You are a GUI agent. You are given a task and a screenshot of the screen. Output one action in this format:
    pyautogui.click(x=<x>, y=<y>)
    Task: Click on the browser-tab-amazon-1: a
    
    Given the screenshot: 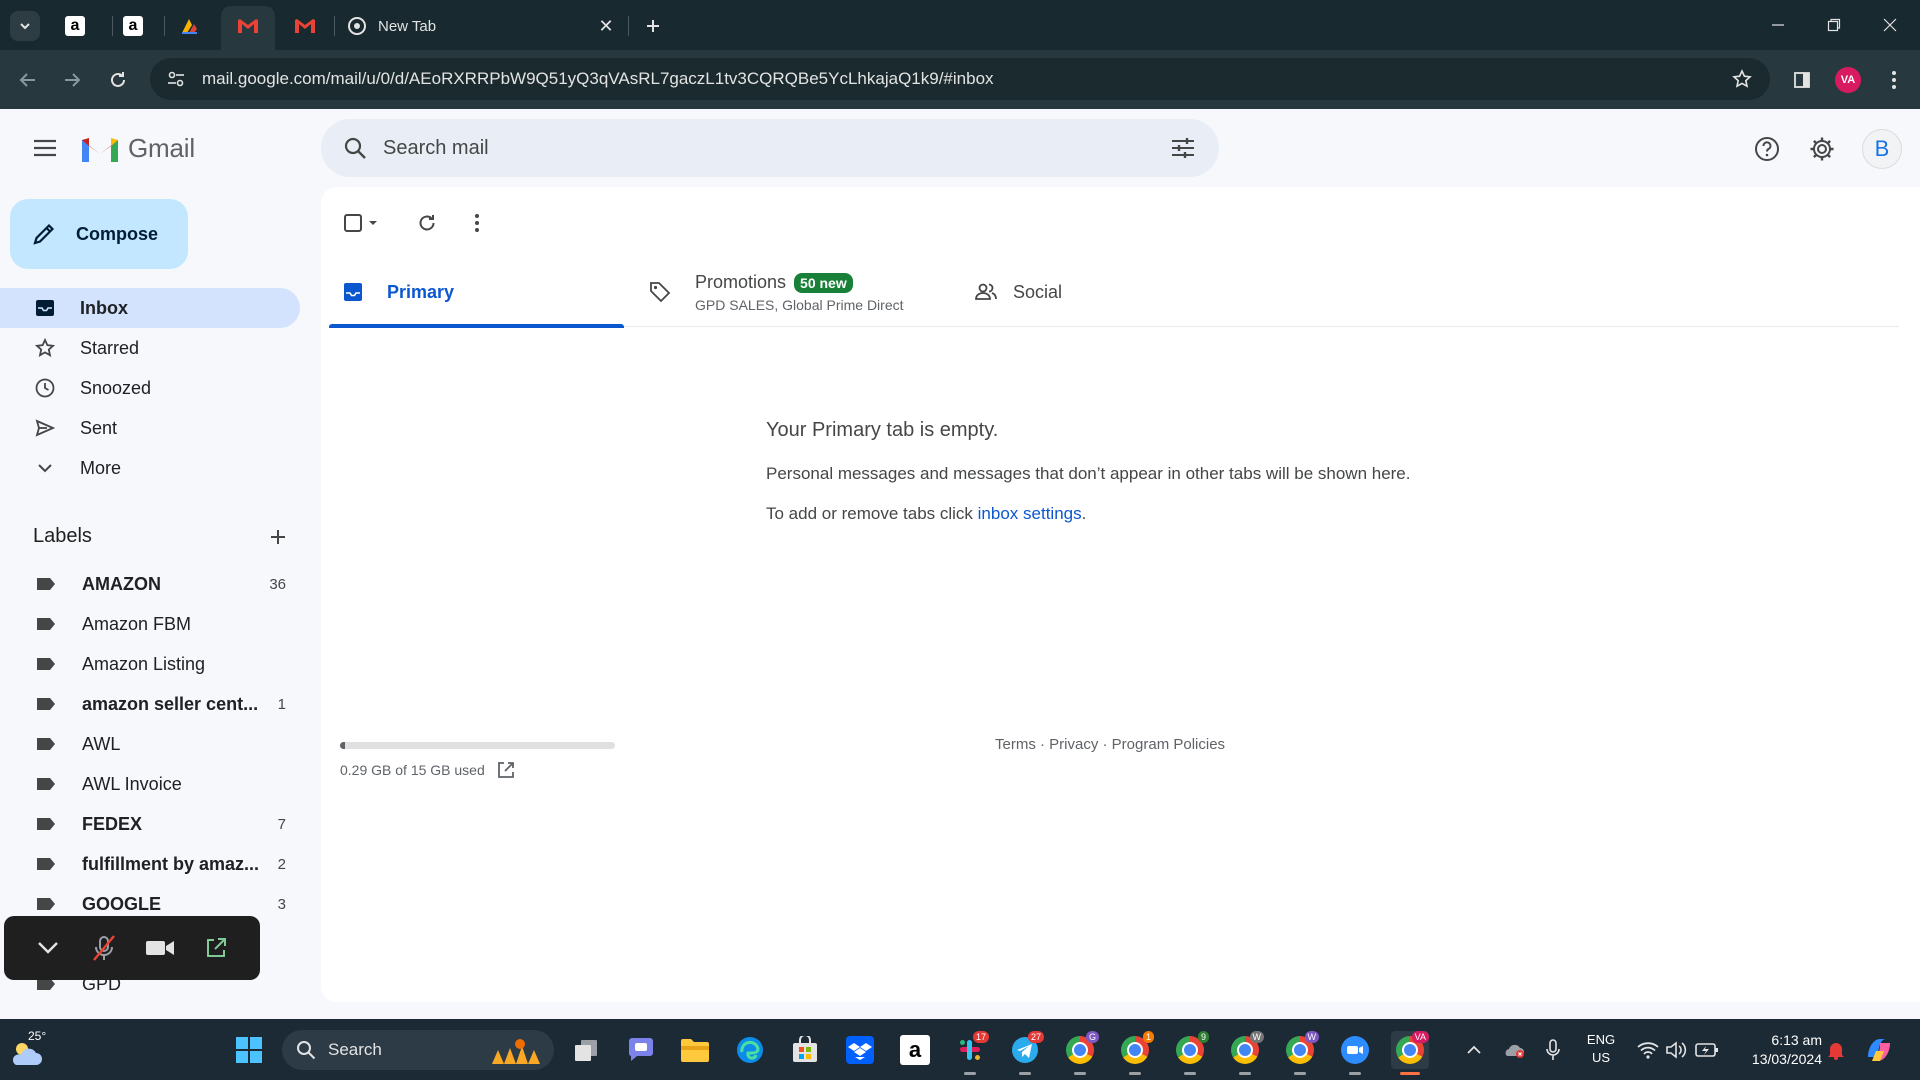 What is the action you would take?
    pyautogui.click(x=75, y=26)
    